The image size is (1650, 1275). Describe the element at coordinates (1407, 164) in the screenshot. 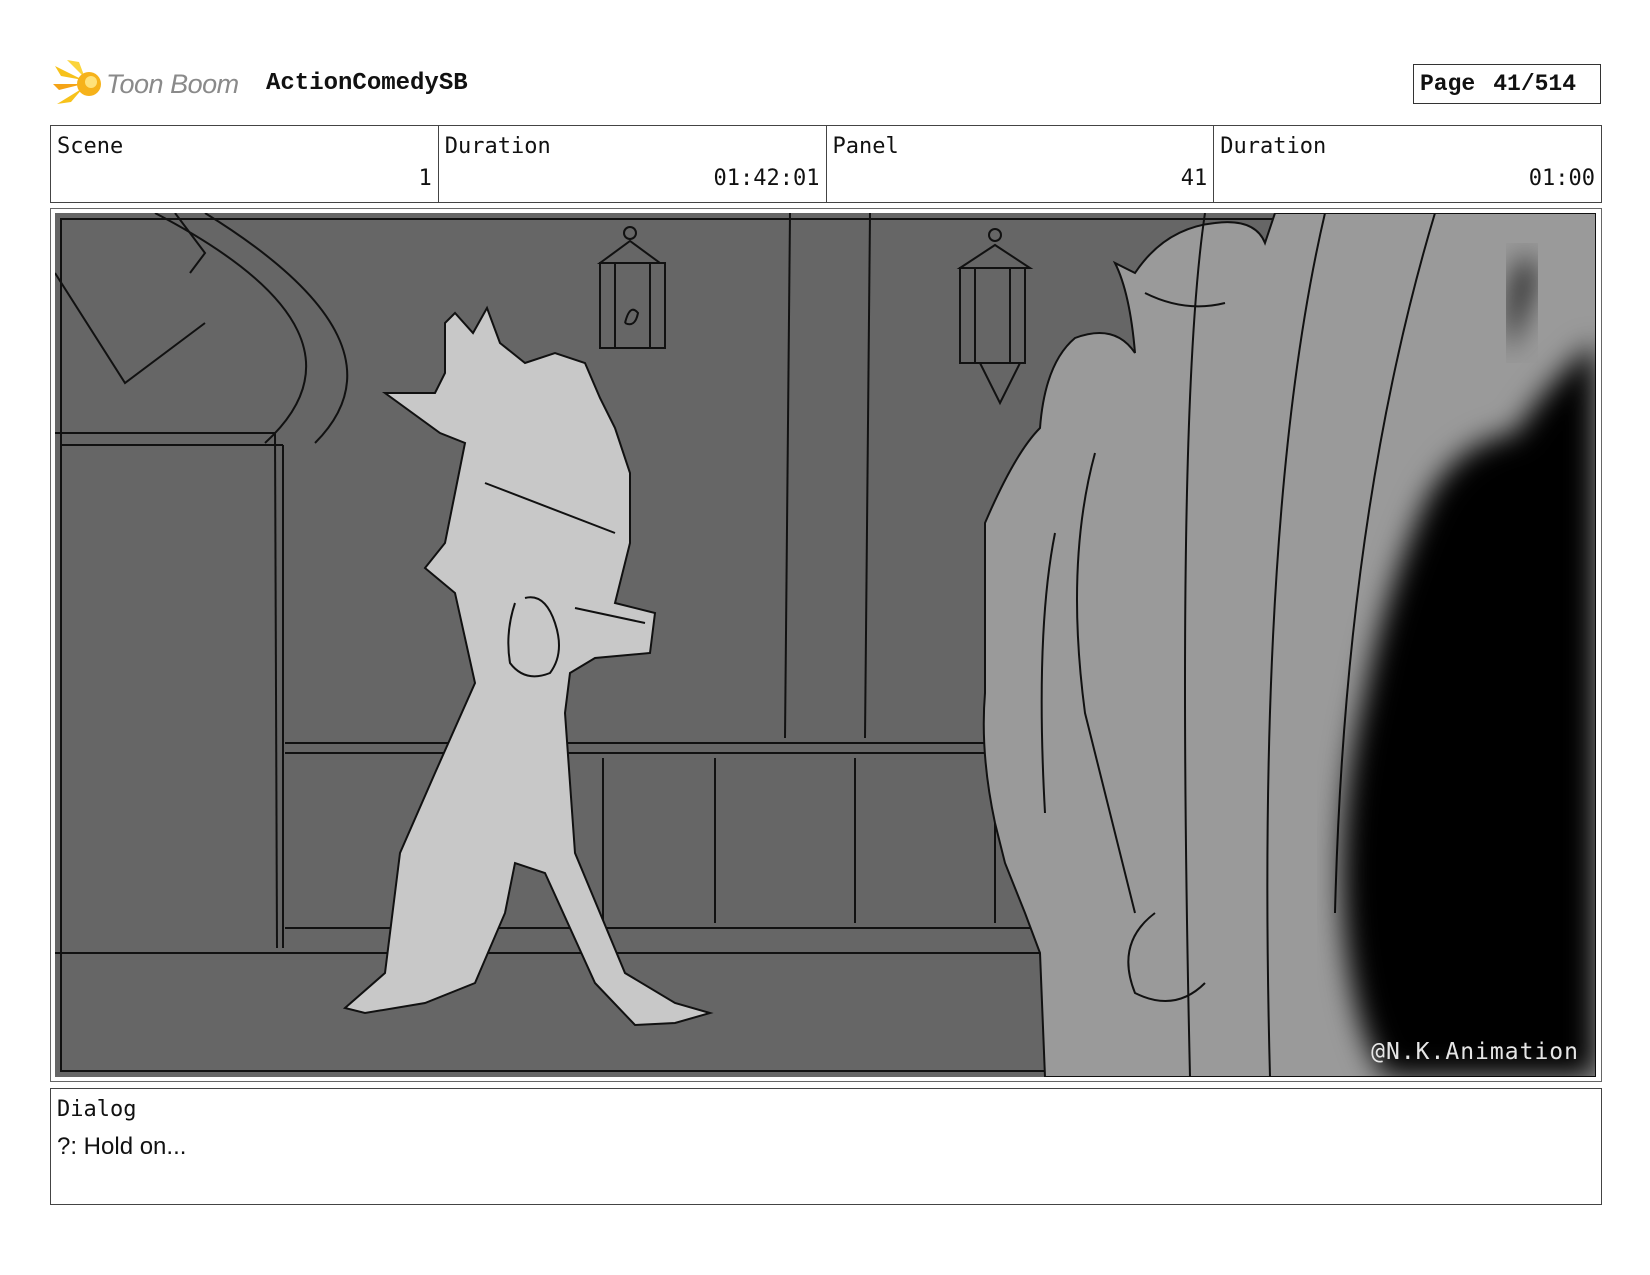

I see `panel-duration-cell: Duration 01:00` at that location.